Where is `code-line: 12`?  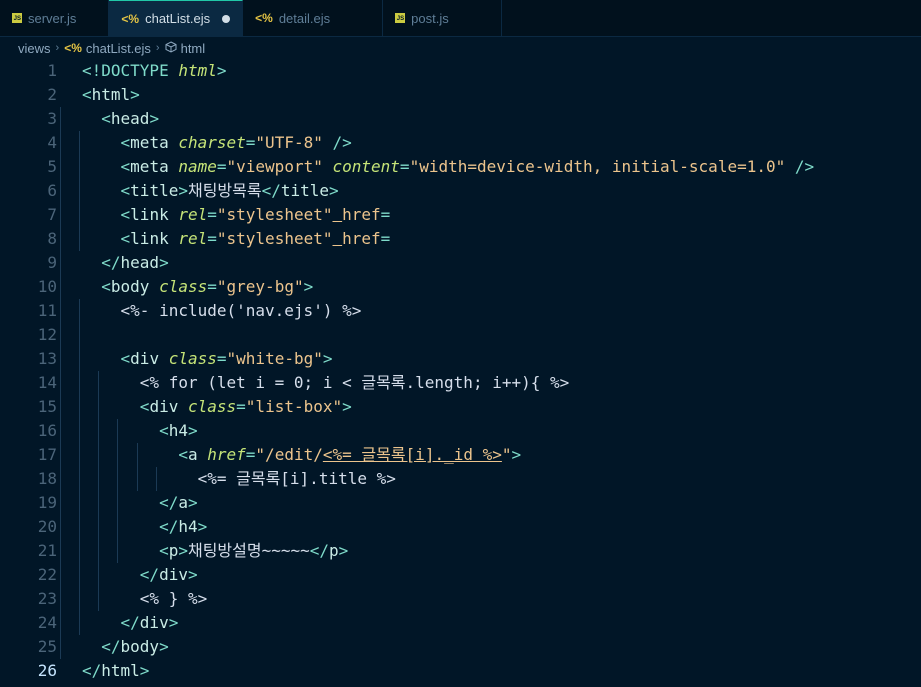 code-line: 12 is located at coordinates (460, 335).